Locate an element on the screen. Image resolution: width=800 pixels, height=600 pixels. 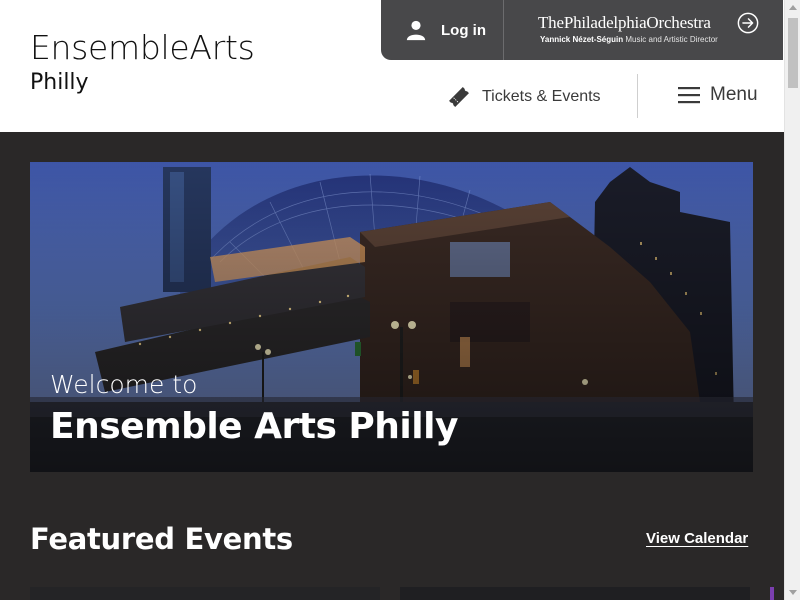
ensemble-arts-logo: EnsembleArts Philly is located at coordinates (142, 62).